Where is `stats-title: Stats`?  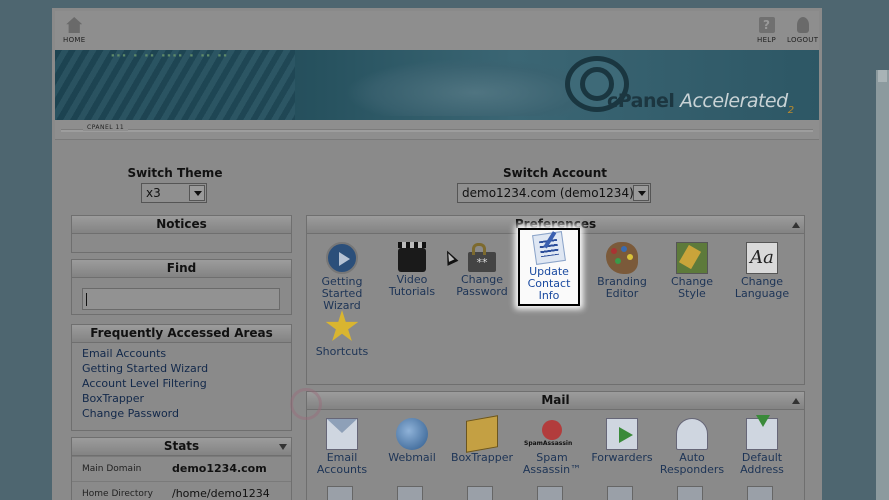 stats-title: Stats is located at coordinates (181, 446).